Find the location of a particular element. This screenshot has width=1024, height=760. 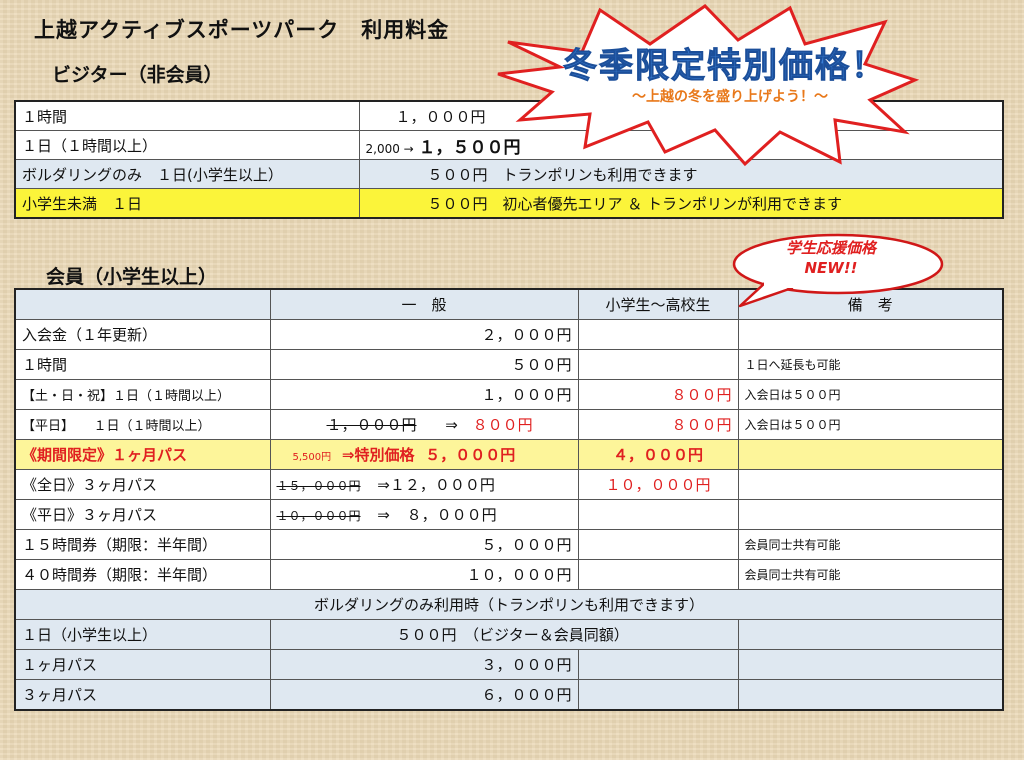

row-label: 《全日》３ヶ月パス is located at coordinates (142, 484).